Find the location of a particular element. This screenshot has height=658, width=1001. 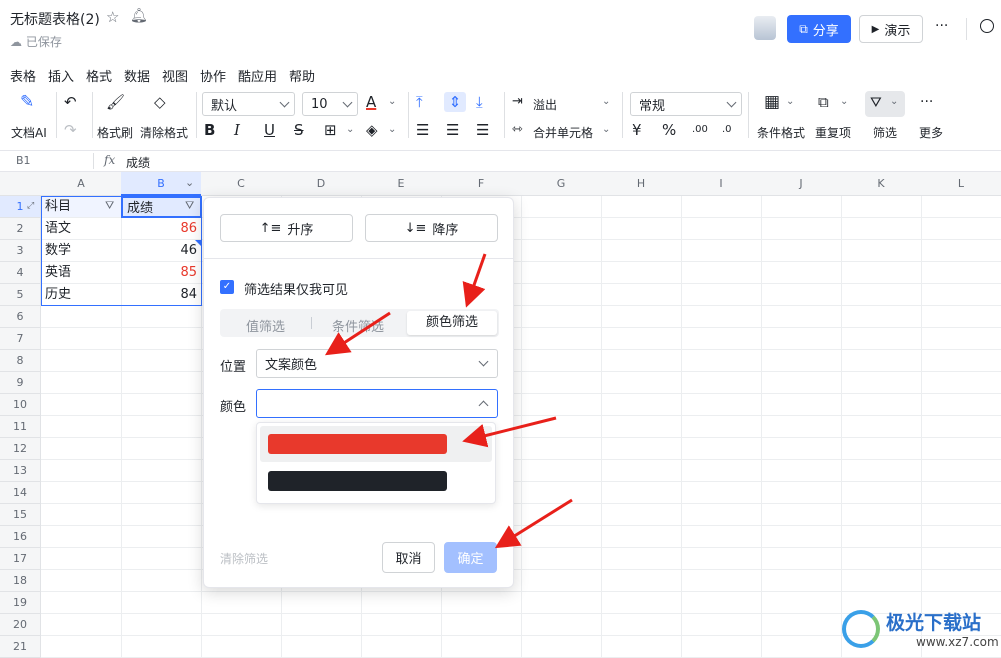

menu-collab: 协作 is located at coordinates (213, 75).